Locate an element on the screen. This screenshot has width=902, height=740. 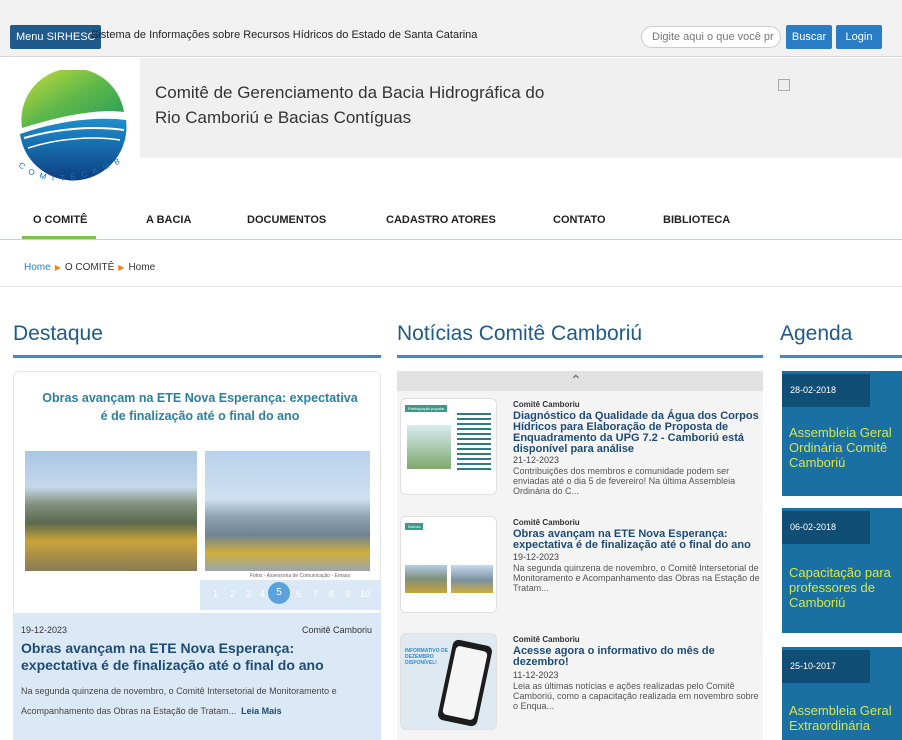
noticias-title: Notícias Comitê Camboriú is located at coordinates (520, 333).